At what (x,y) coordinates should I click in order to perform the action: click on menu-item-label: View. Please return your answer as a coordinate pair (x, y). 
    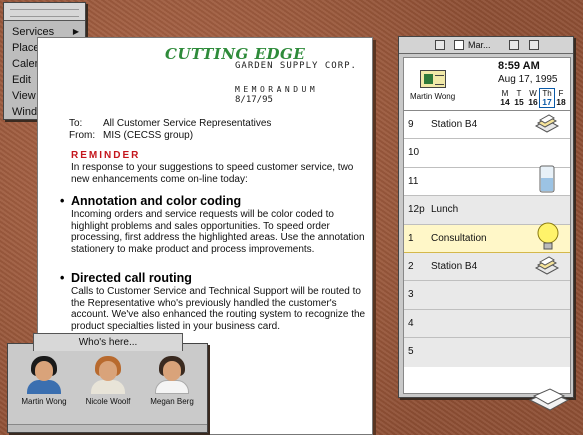
    Looking at the image, I should click on (24, 96).